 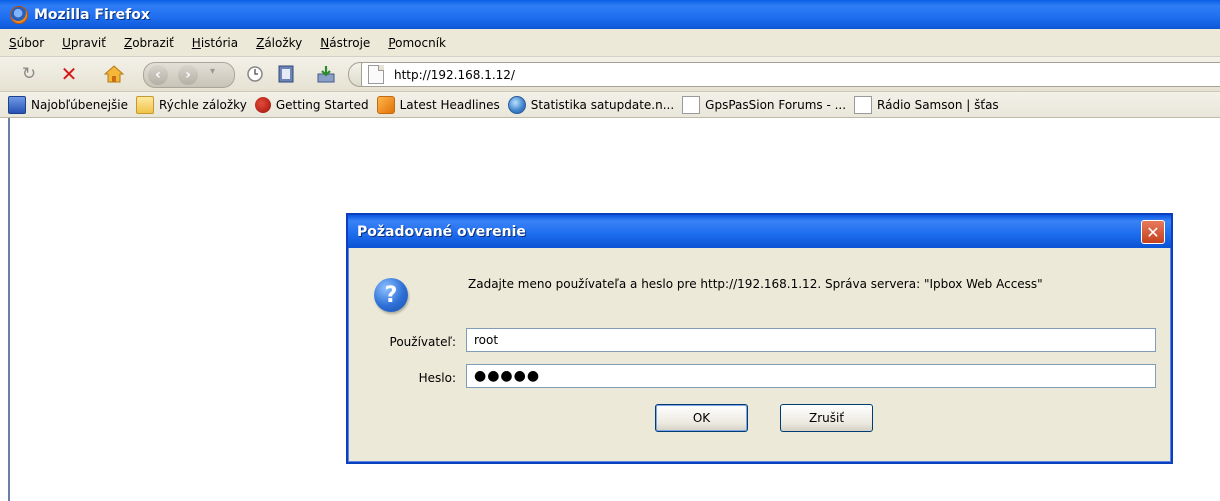 What do you see at coordinates (212, 71) in the screenshot?
I see `history-dropdown-icon: ▾` at bounding box center [212, 71].